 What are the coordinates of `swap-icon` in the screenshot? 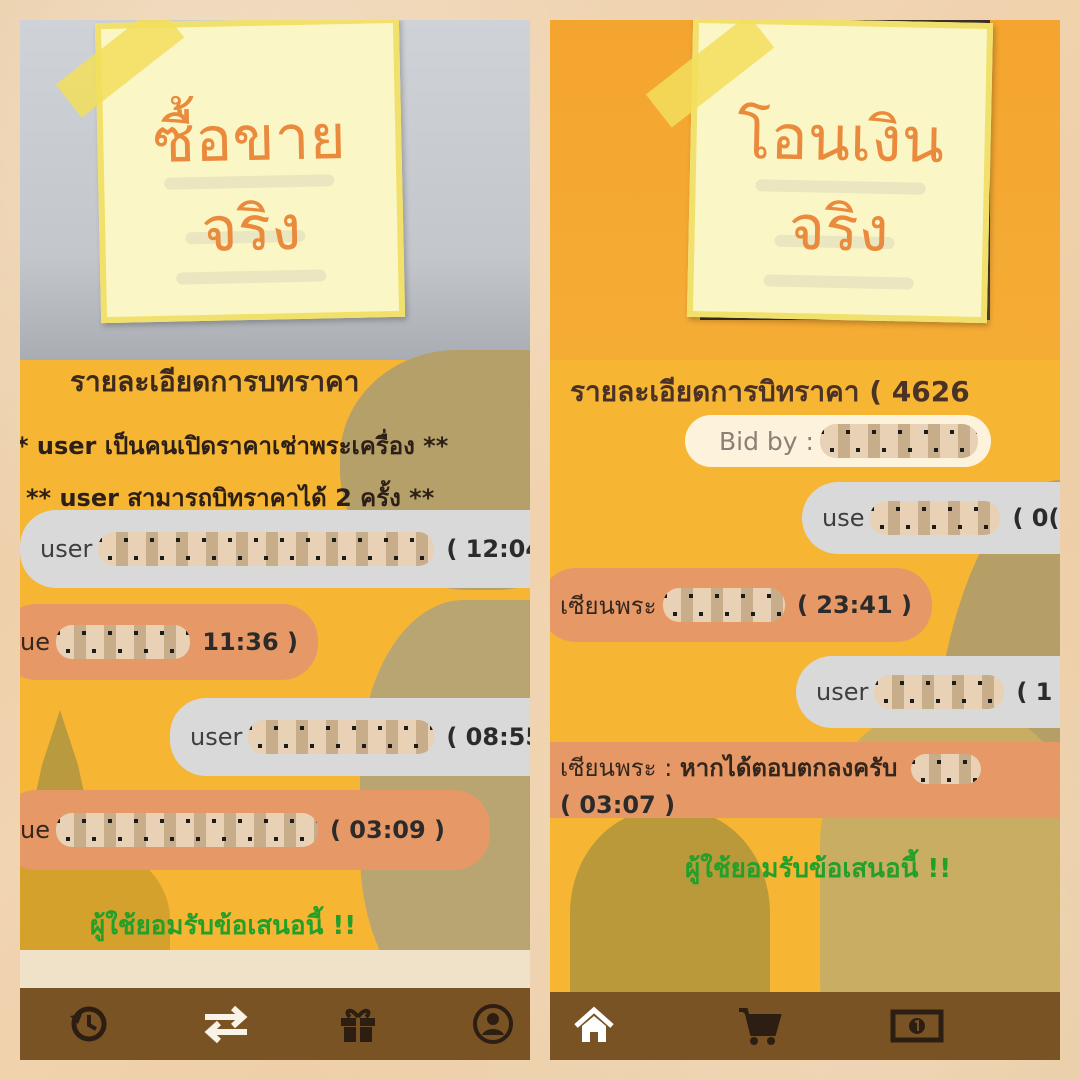 It's located at (224, 1024).